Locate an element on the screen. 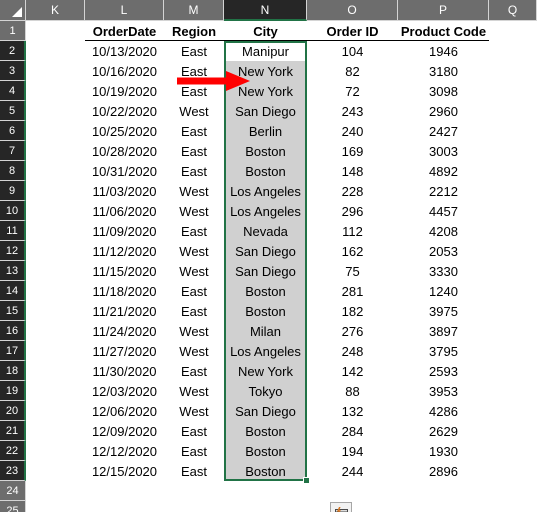 This screenshot has height=512, width=537. column-header-m: M is located at coordinates (194, 10).